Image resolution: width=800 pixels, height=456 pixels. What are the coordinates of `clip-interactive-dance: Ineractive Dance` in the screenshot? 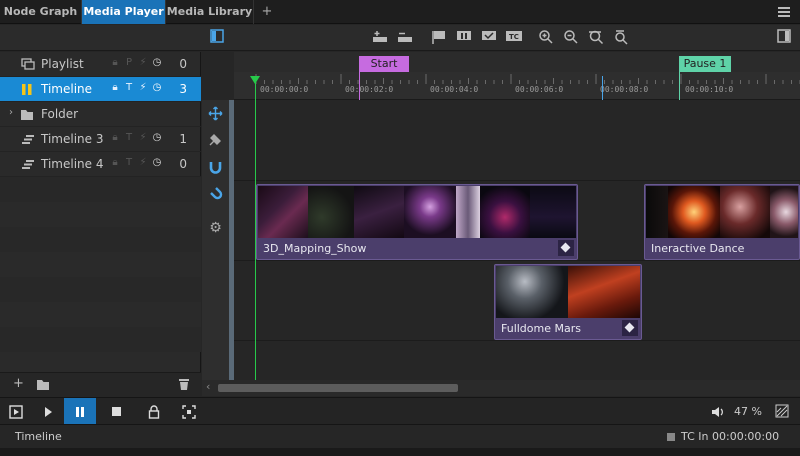 It's located at (722, 222).